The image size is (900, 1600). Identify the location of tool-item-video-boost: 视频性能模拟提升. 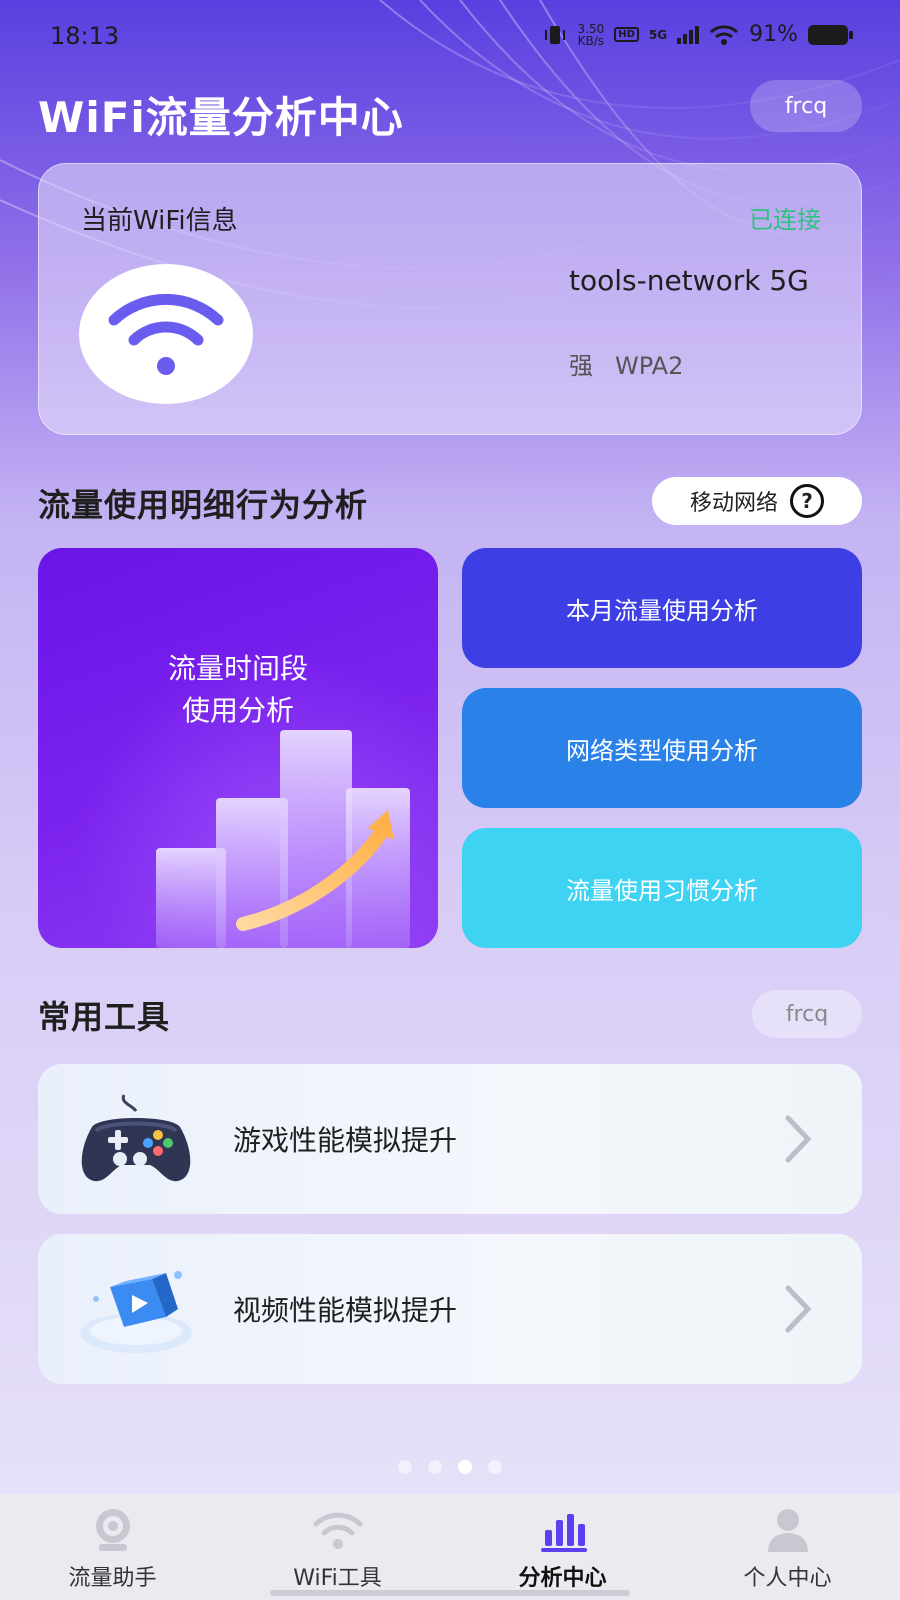
(450, 1309).